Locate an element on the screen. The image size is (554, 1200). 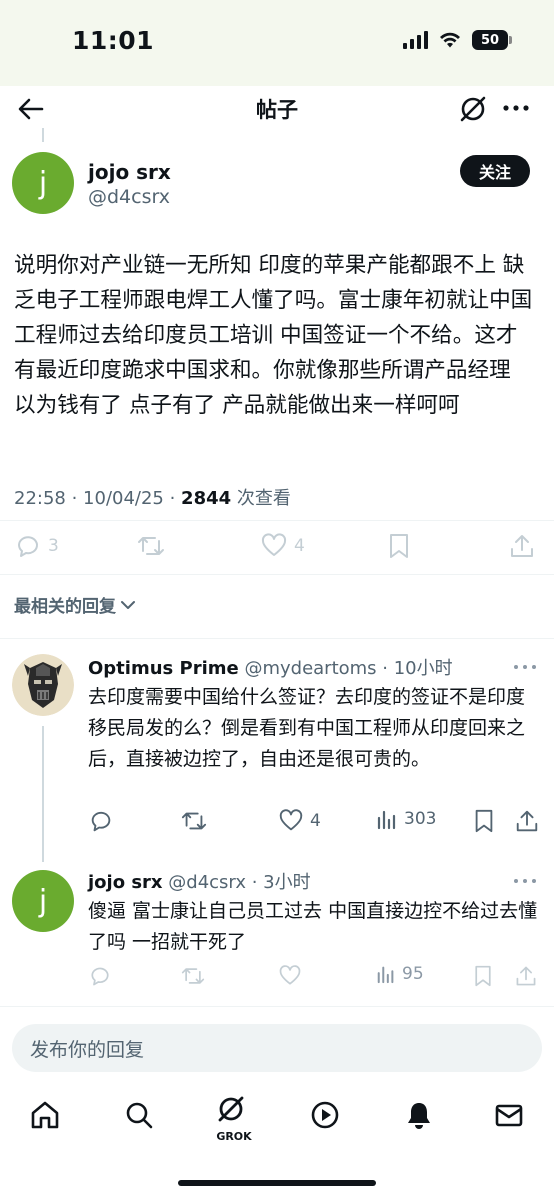
tab-grok is located at coordinates (231, 1109).